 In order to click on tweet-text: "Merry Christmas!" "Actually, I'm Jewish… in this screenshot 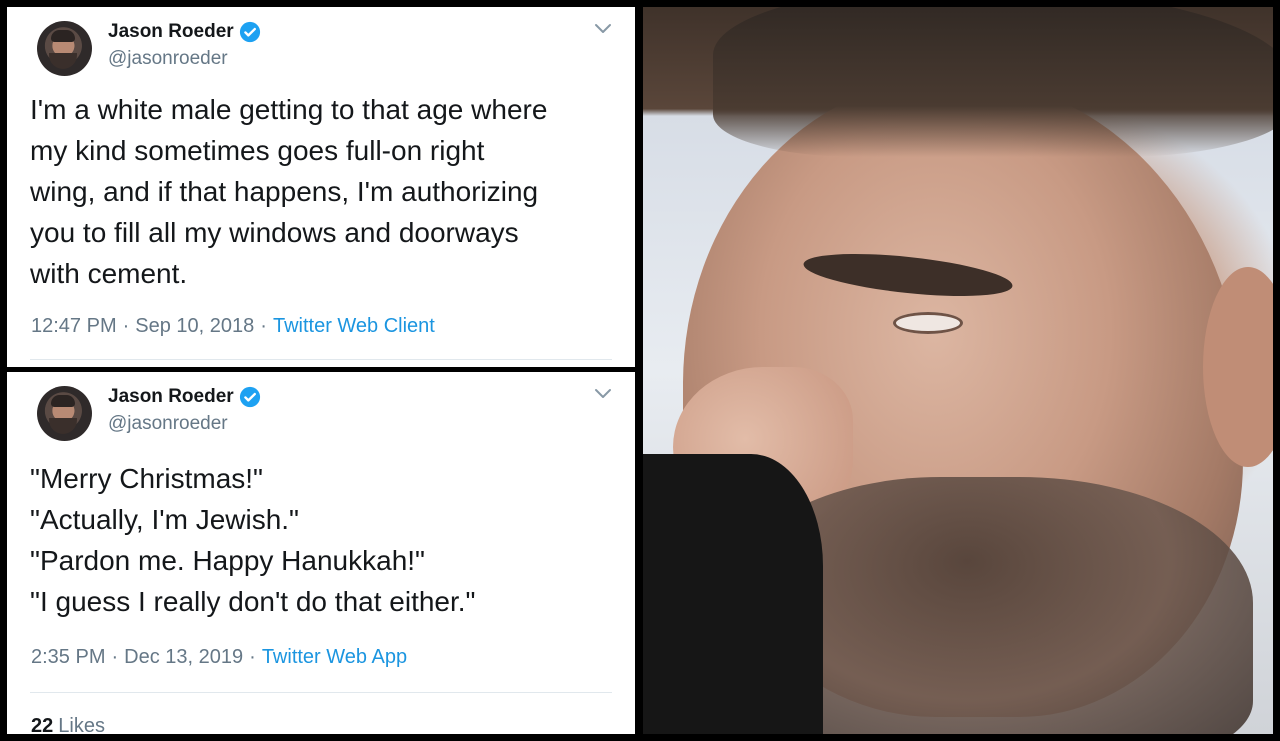, I will do `click(322, 540)`.